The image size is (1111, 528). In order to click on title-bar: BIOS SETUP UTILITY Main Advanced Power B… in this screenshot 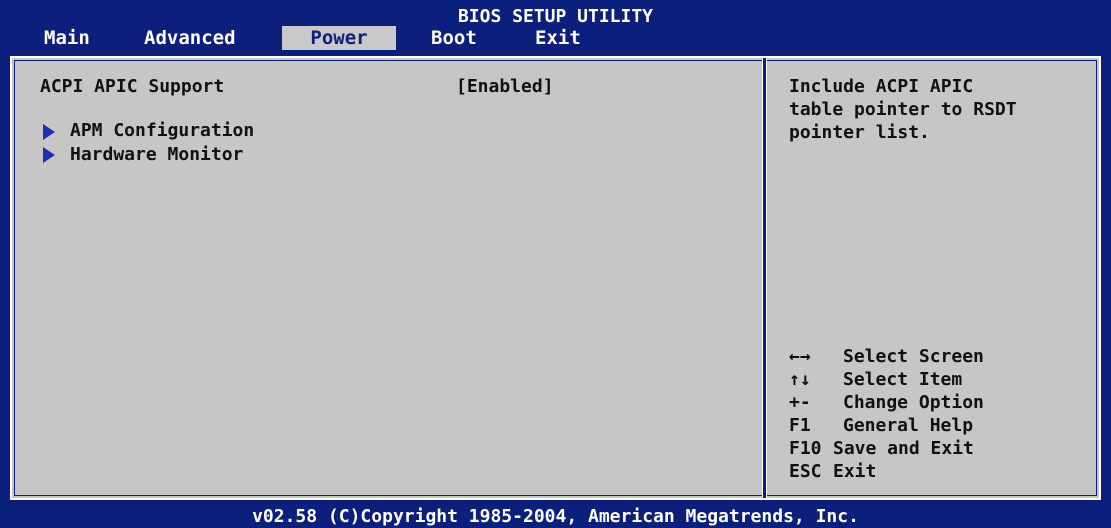, I will do `click(555, 25)`.